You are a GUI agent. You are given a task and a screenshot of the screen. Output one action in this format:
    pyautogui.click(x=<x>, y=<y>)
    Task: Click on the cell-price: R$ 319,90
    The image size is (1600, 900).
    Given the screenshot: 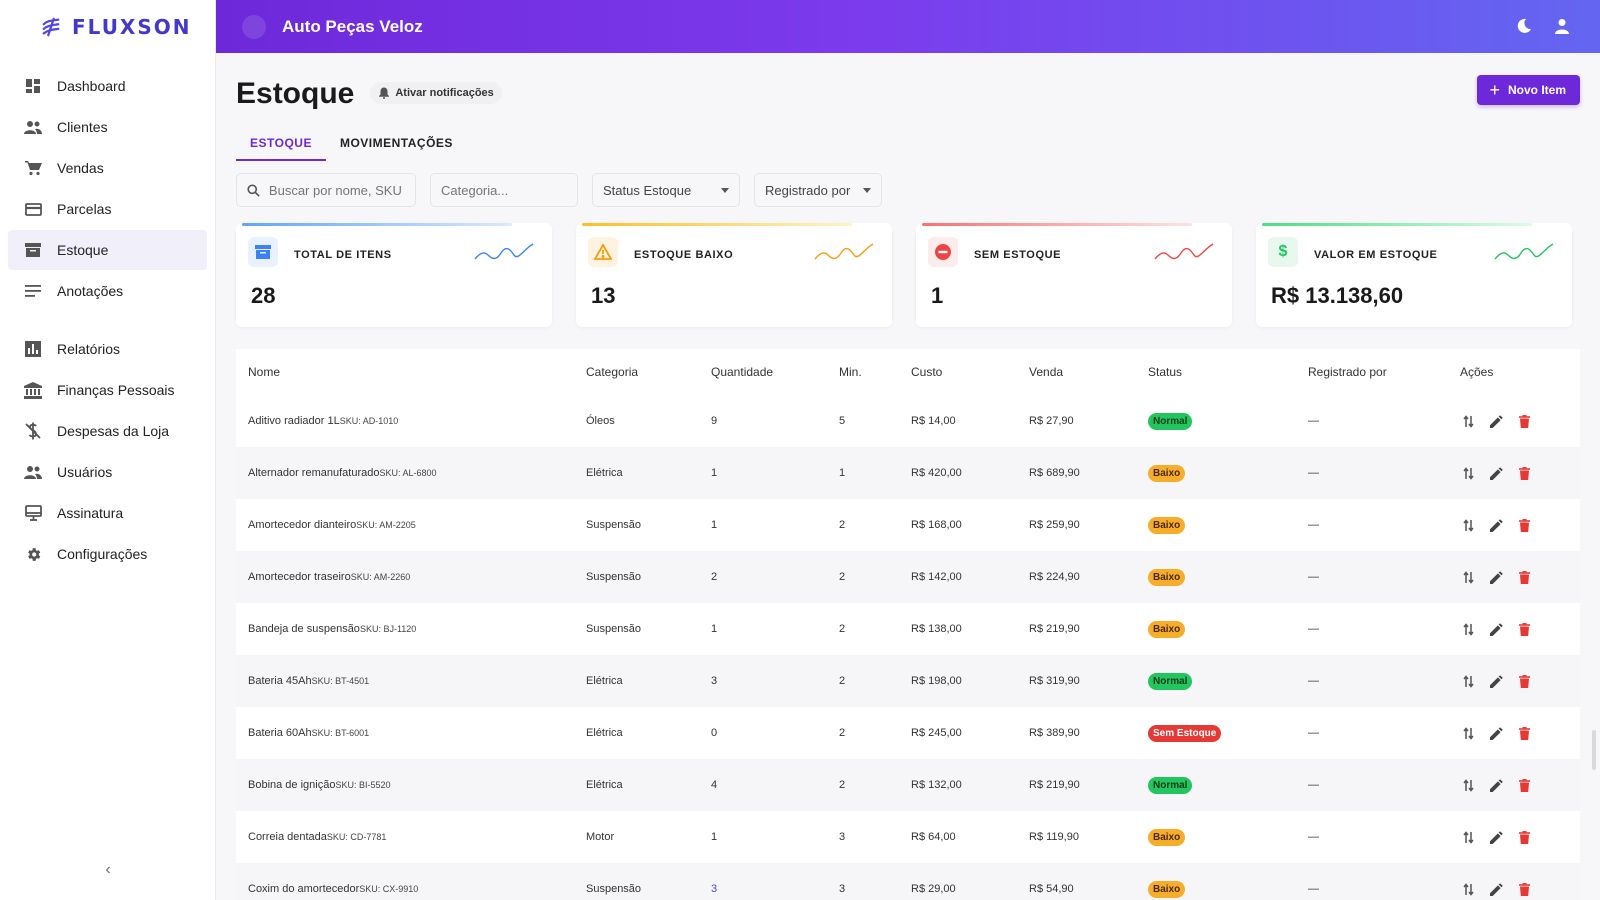 What is the action you would take?
    pyautogui.click(x=1076, y=681)
    